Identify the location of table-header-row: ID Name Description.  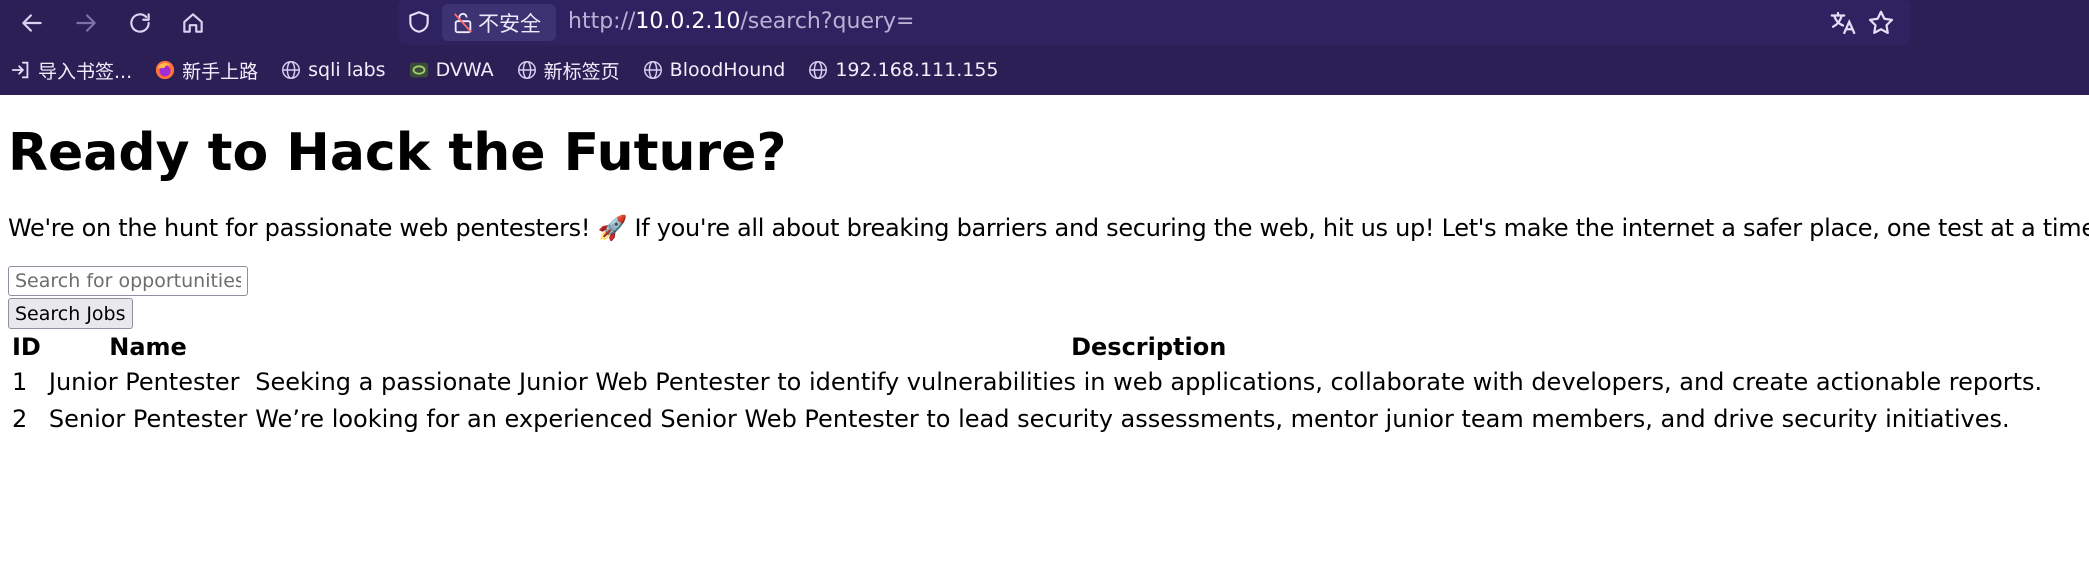
(1027, 347).